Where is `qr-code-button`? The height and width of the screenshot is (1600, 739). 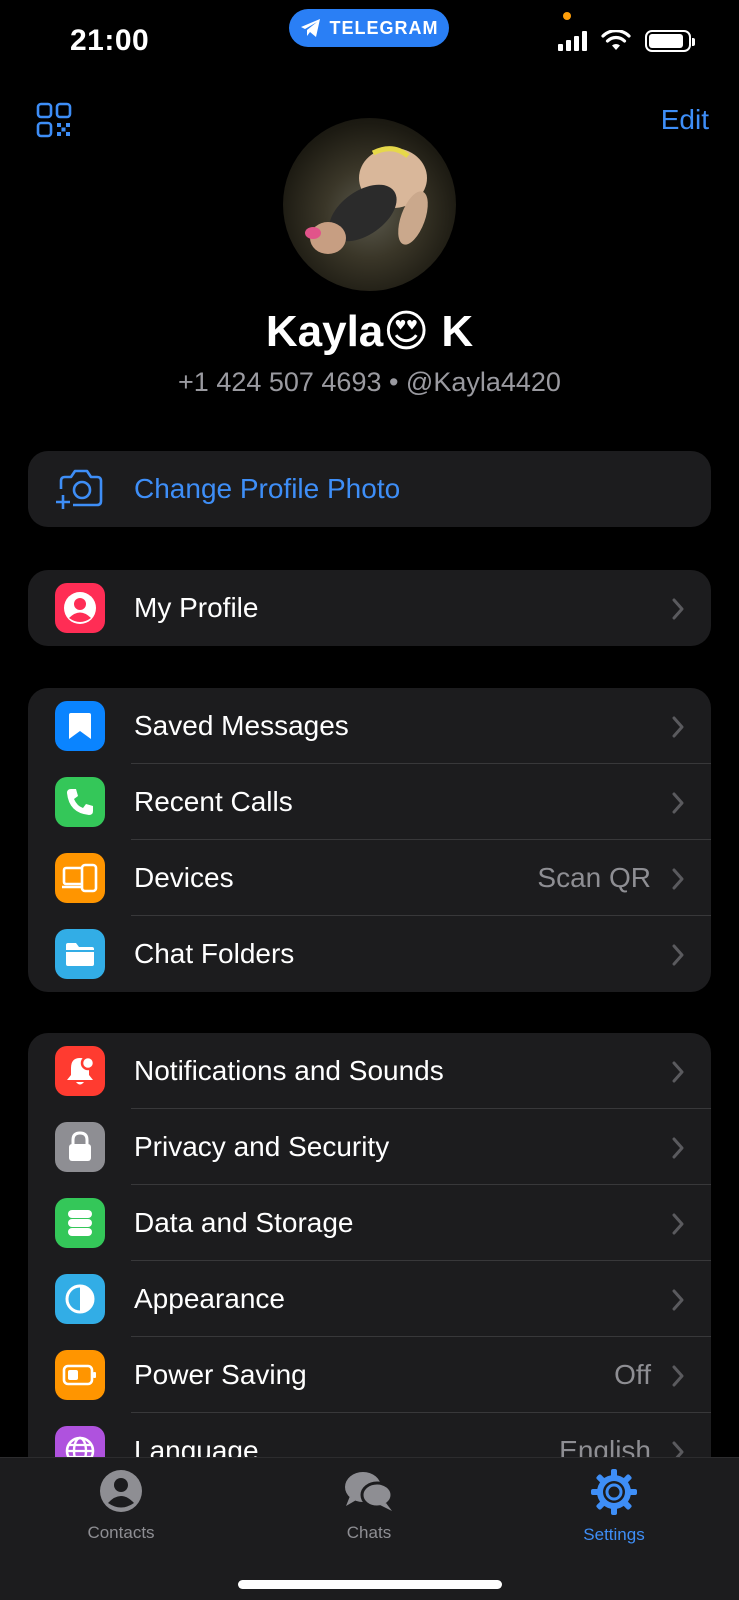 qr-code-button is located at coordinates (54, 120).